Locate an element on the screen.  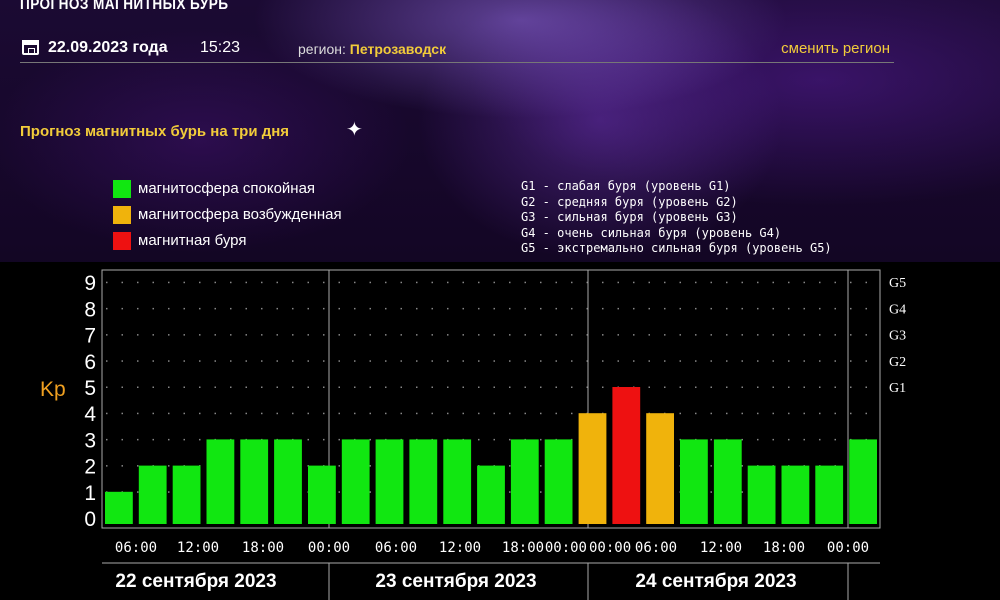
time-tick-label: 06:00 is located at coordinates (136, 548).